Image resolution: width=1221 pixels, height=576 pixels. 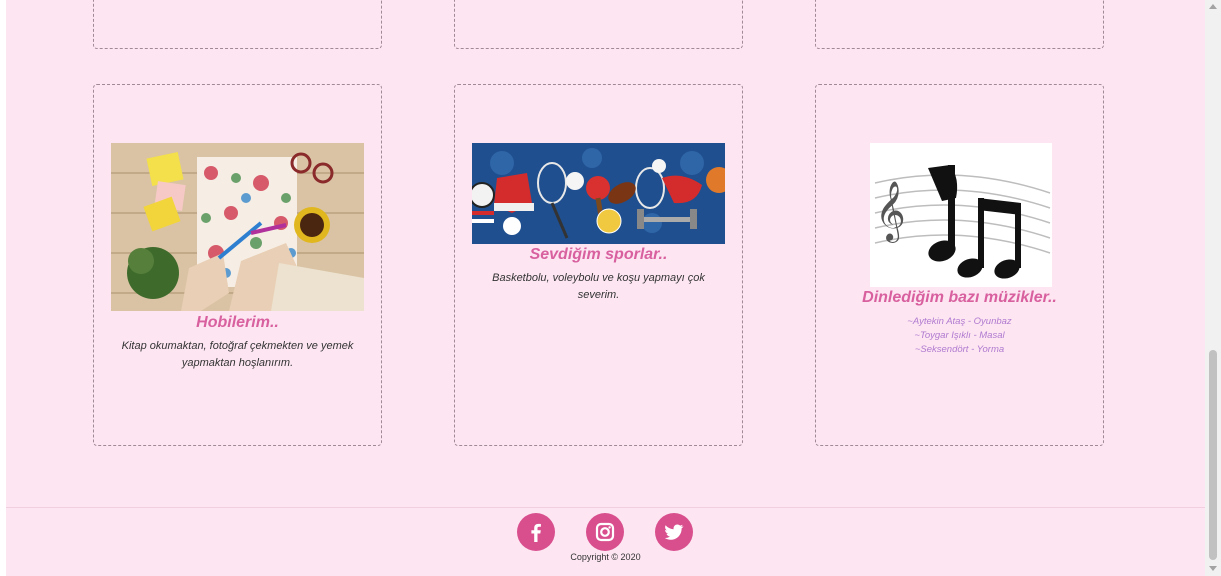 What do you see at coordinates (598, 254) in the screenshot?
I see `sports-title: Sevdiğim sporlar..` at bounding box center [598, 254].